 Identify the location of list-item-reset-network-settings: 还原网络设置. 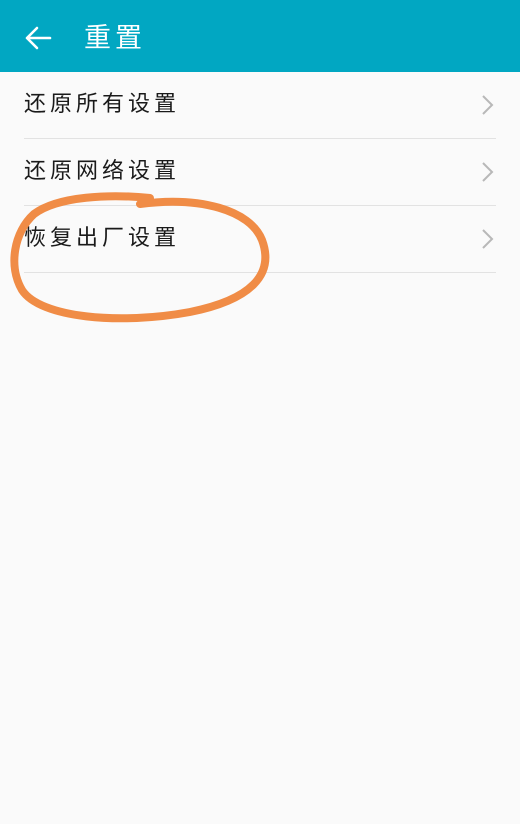
(260, 172).